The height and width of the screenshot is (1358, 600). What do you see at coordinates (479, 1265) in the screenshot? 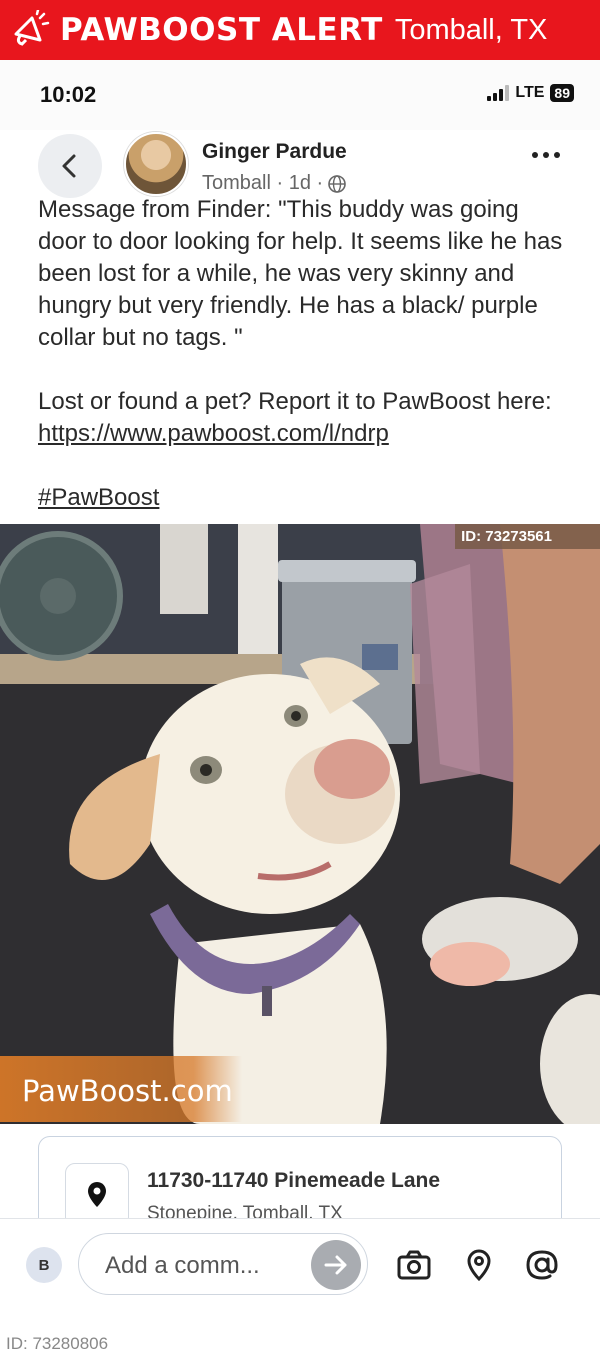
I see `location-icon` at bounding box center [479, 1265].